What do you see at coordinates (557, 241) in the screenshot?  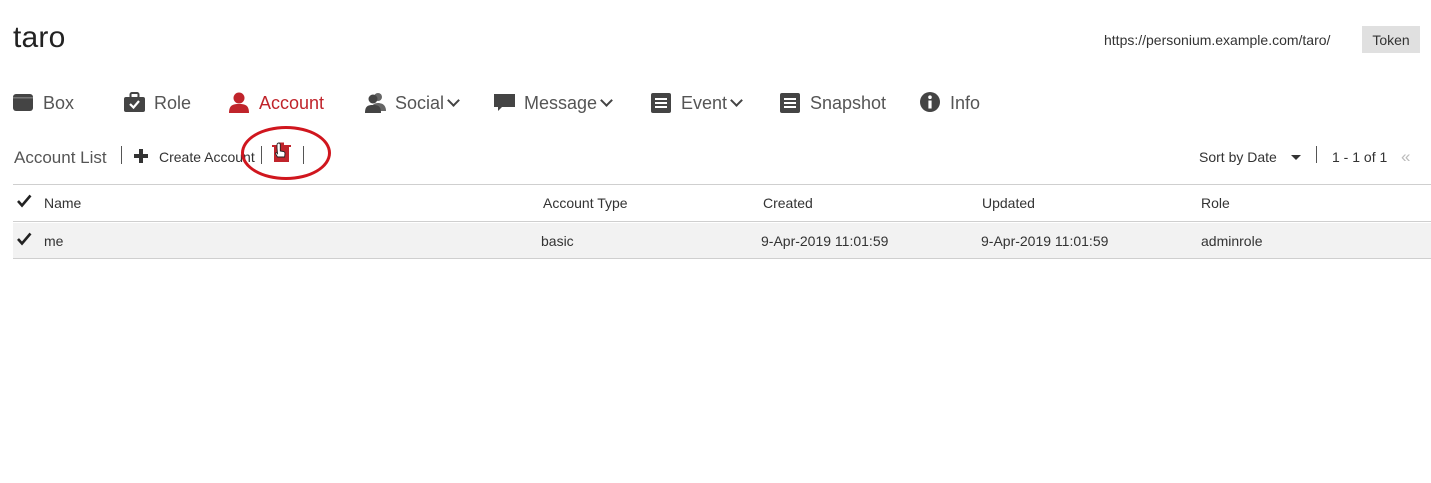 I see `cell-account-type: basic` at bounding box center [557, 241].